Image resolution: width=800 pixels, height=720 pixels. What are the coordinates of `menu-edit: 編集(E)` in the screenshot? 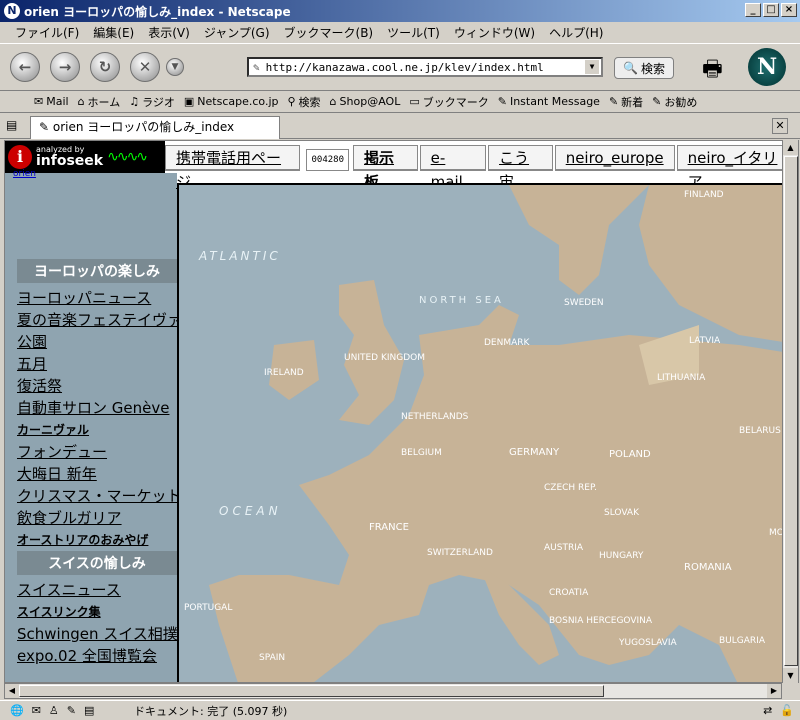 It's located at (113, 32).